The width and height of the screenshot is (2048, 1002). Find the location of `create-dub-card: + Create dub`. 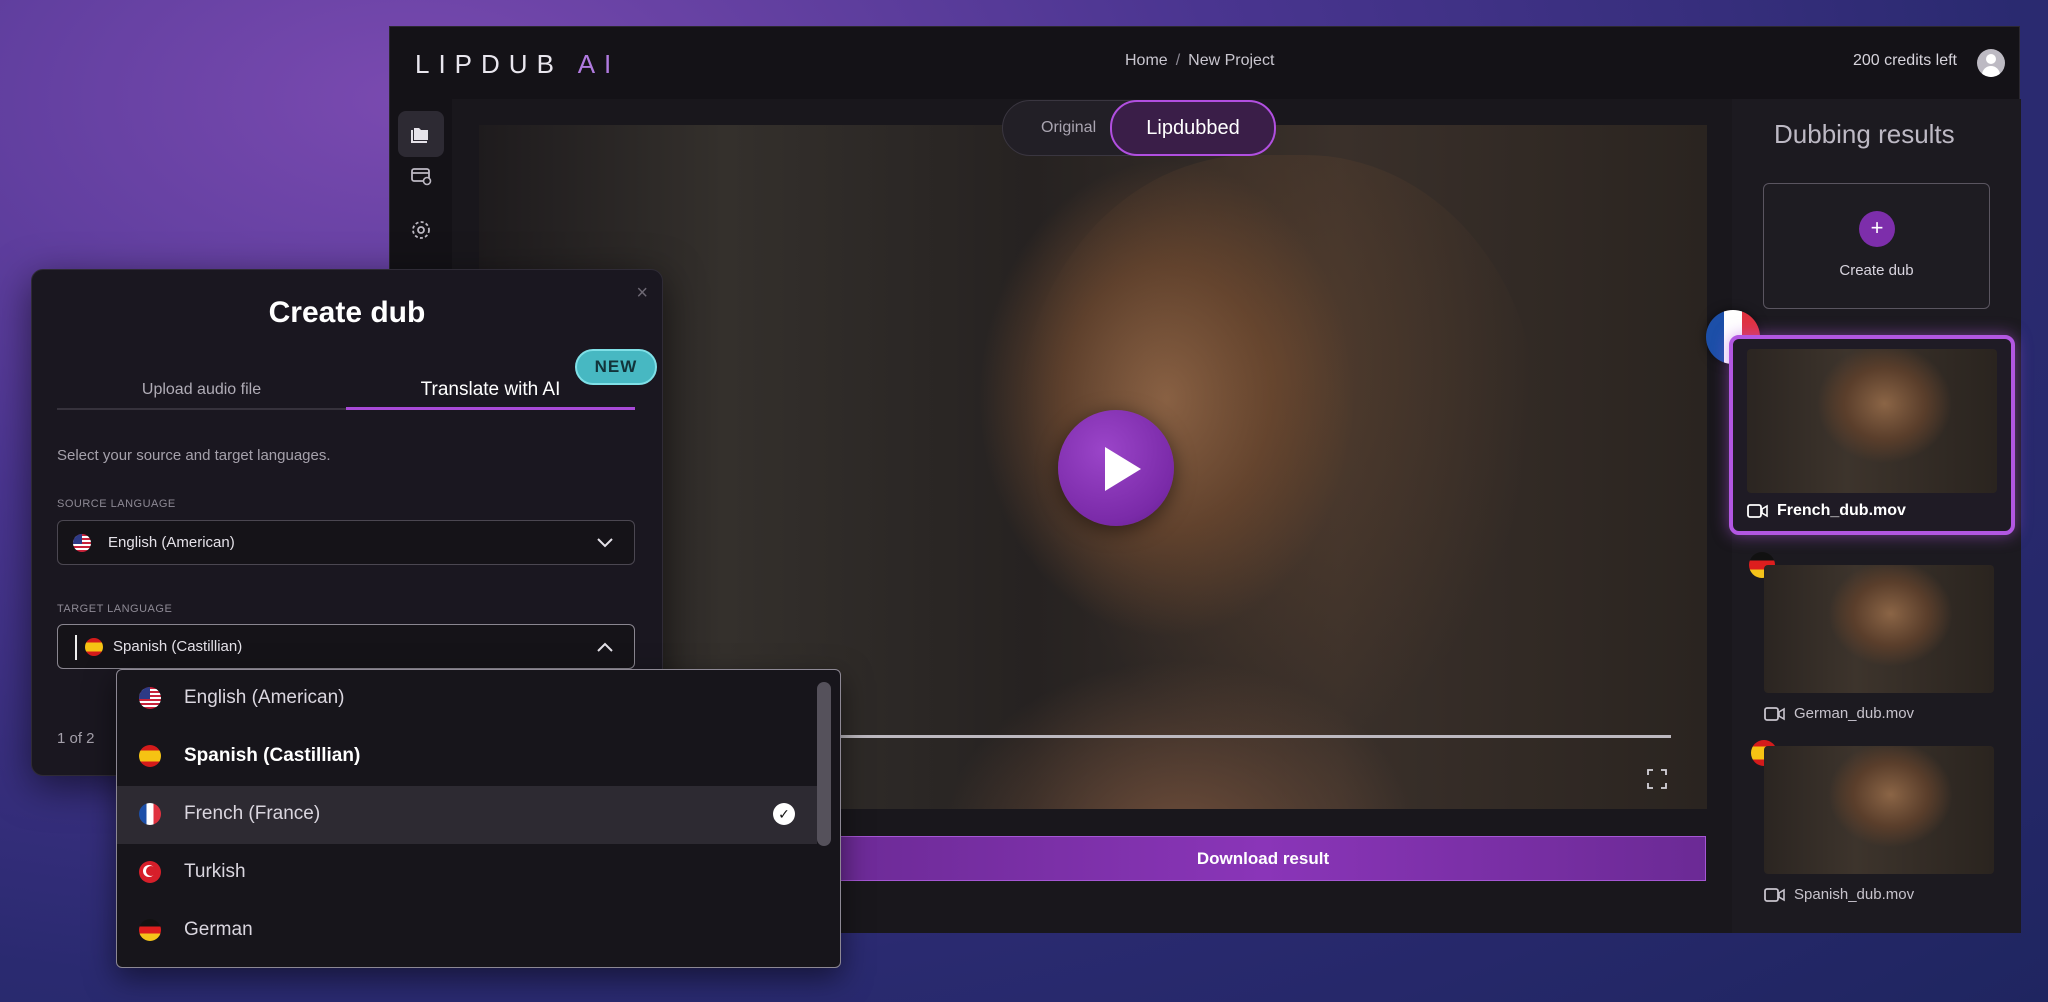

create-dub-card: + Create dub is located at coordinates (1876, 246).